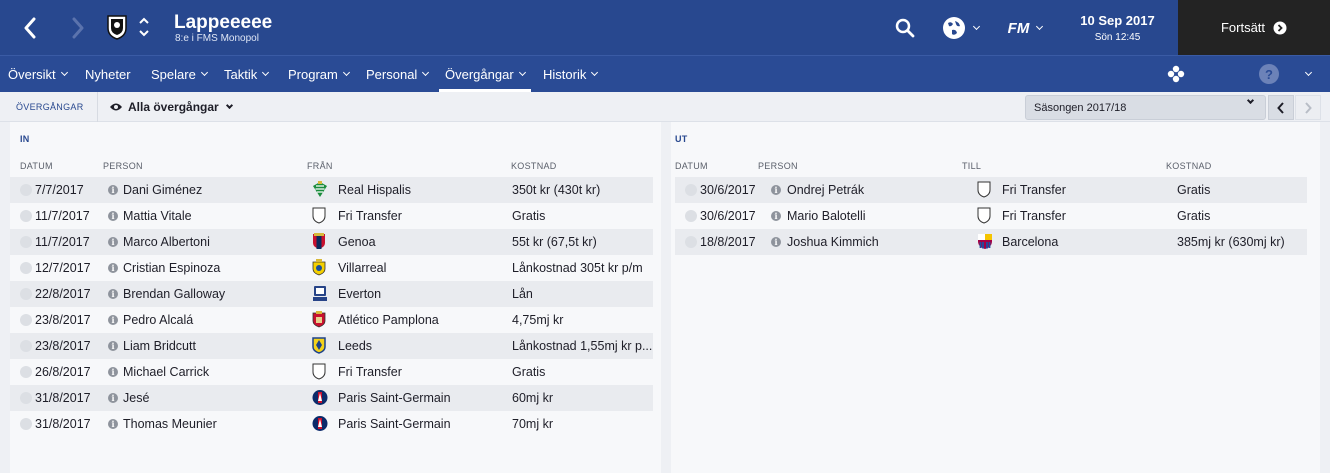 This screenshot has height=473, width=1330. Describe the element at coordinates (157, 216) in the screenshot. I see `player-name: Mattia Vitale` at that location.